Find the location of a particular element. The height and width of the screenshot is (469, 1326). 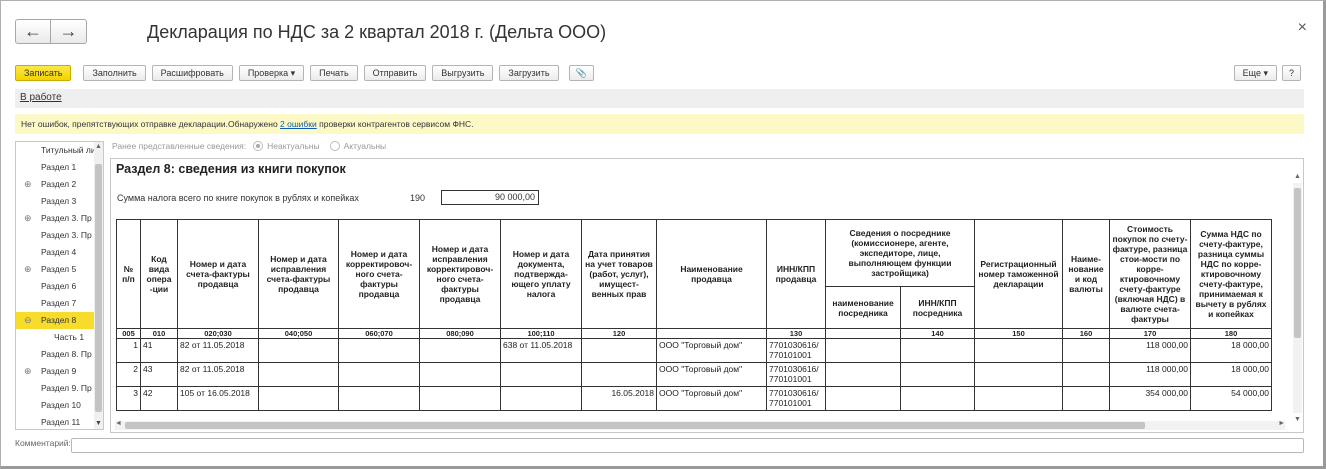

cell-date: 16.05.2018 is located at coordinates (619, 398).